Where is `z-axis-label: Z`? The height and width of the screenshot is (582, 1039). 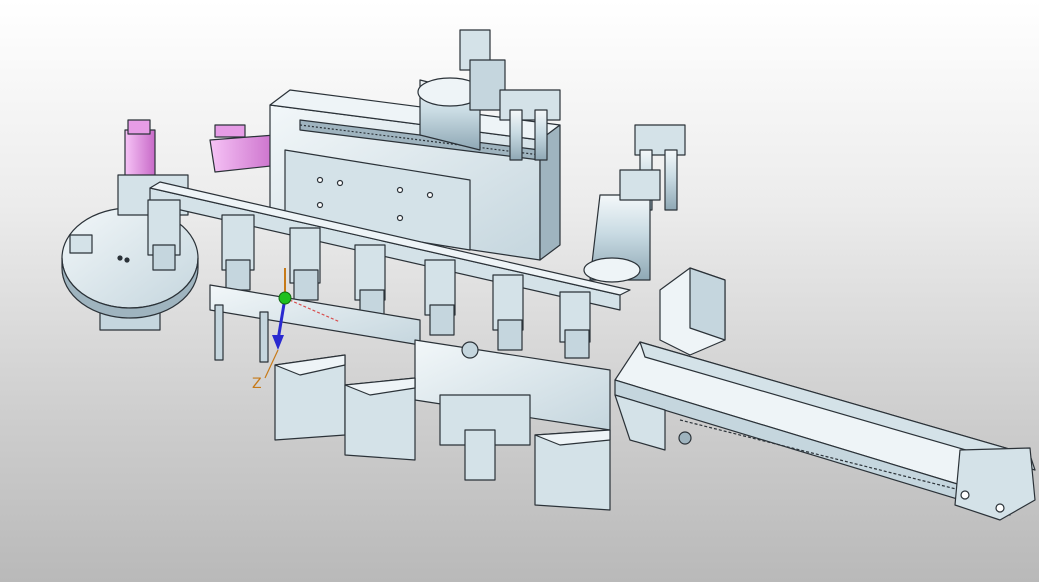
z-axis-label: Z is located at coordinates (257, 384).